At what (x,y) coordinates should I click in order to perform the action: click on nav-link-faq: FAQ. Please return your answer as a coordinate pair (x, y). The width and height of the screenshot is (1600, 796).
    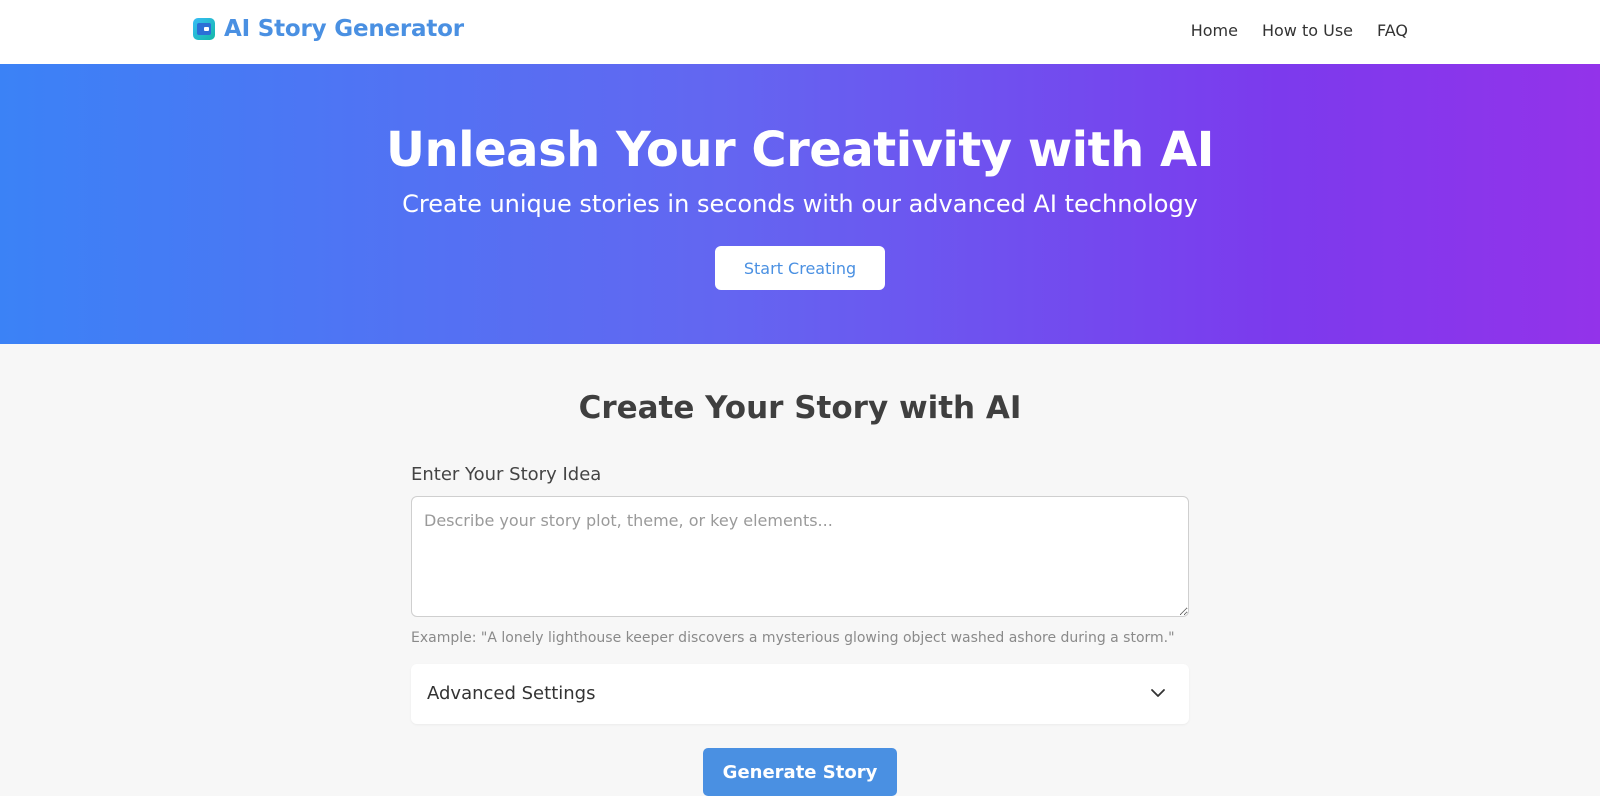
    Looking at the image, I should click on (1392, 30).